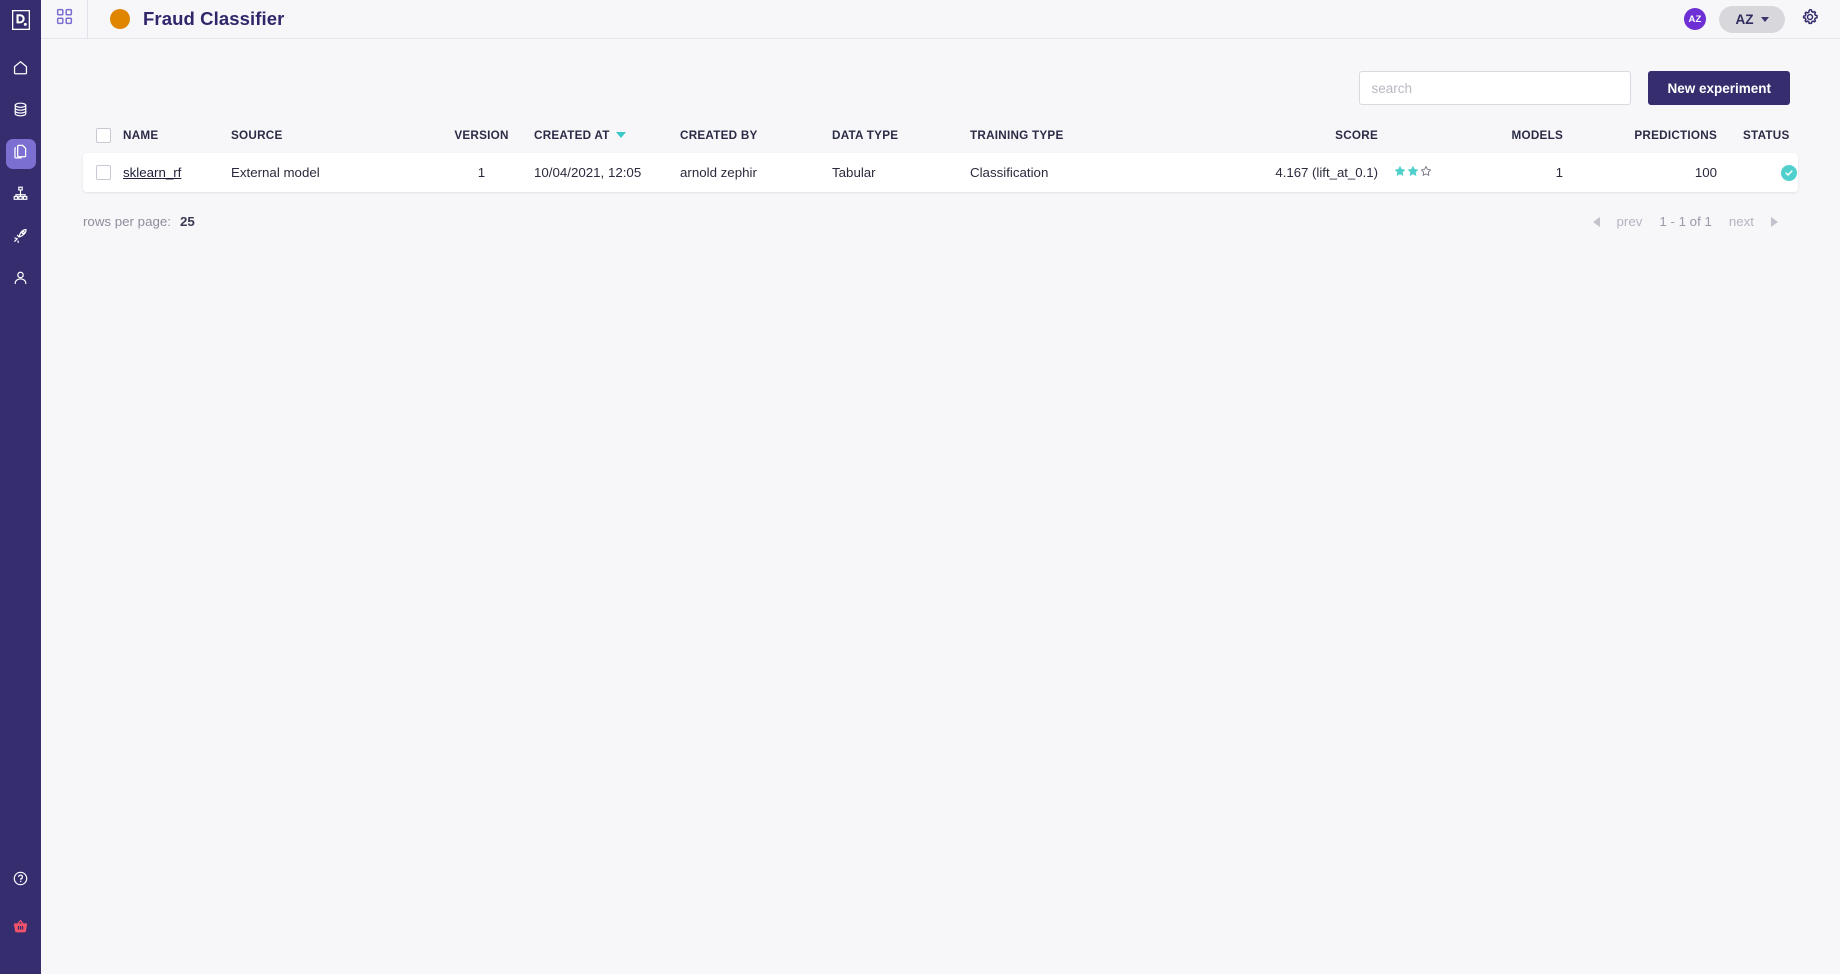  I want to click on user-menu-label: AZ, so click(1744, 19).